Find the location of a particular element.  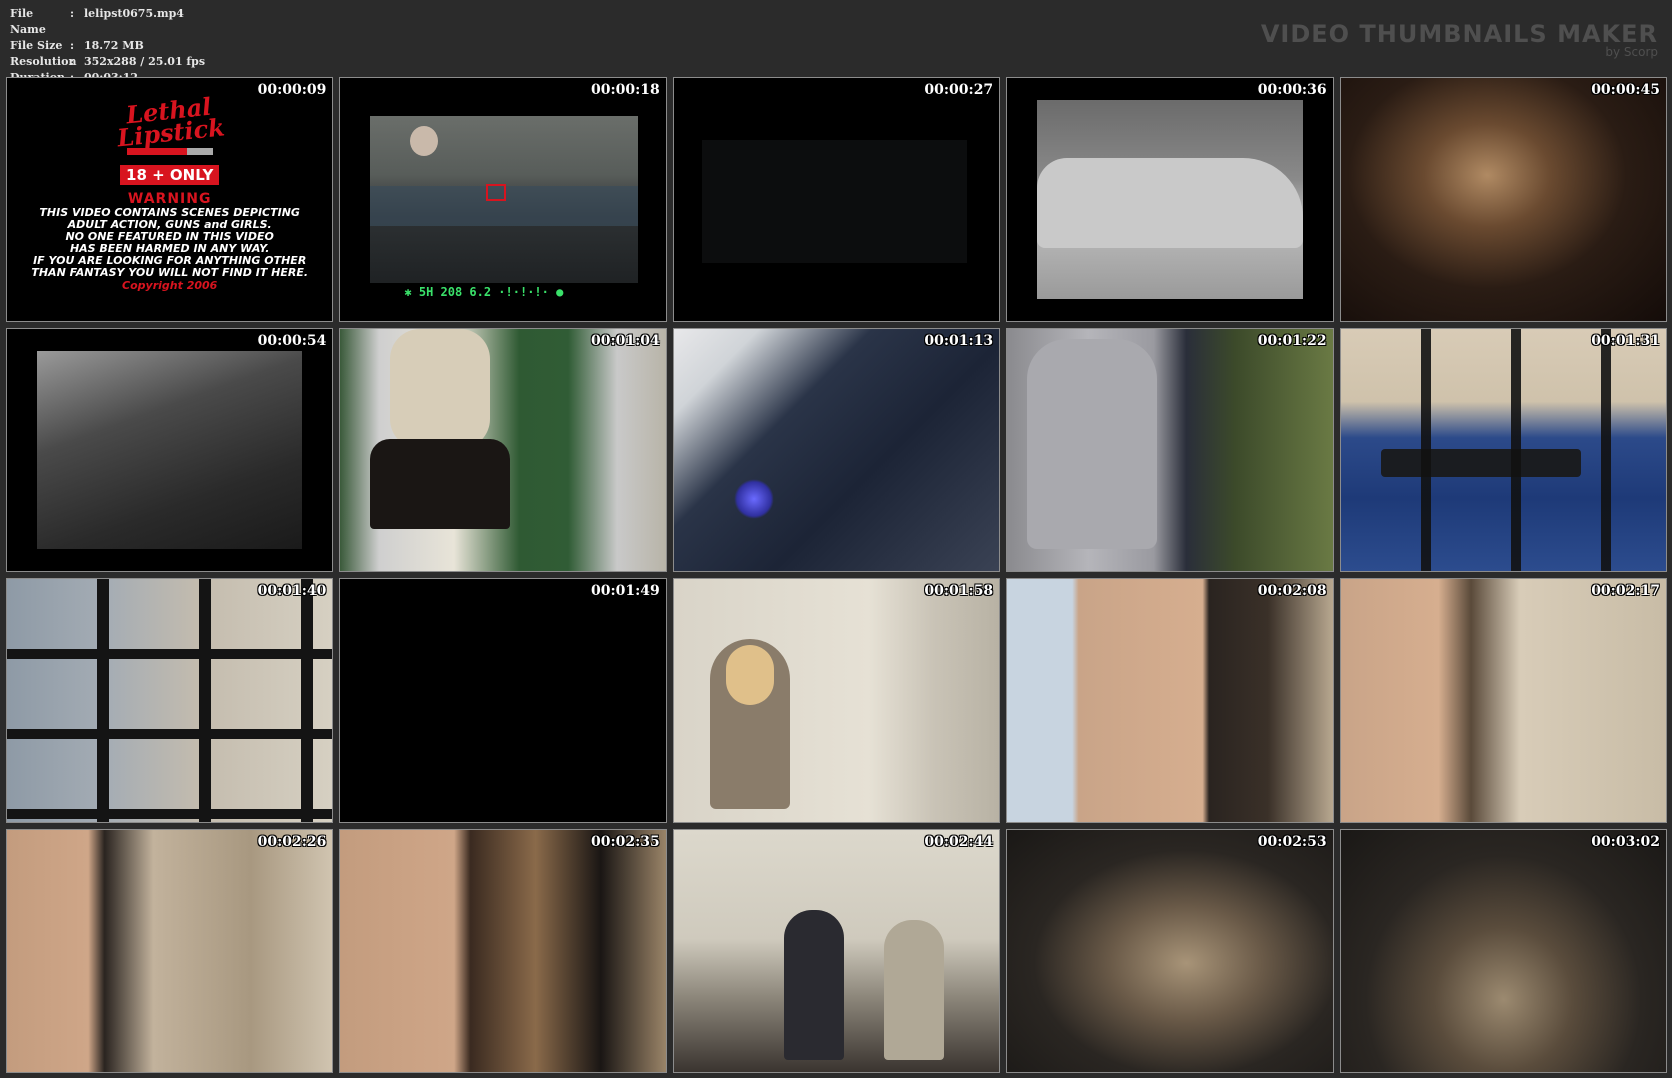

timestamp: 00:03:02 is located at coordinates (1625, 841).